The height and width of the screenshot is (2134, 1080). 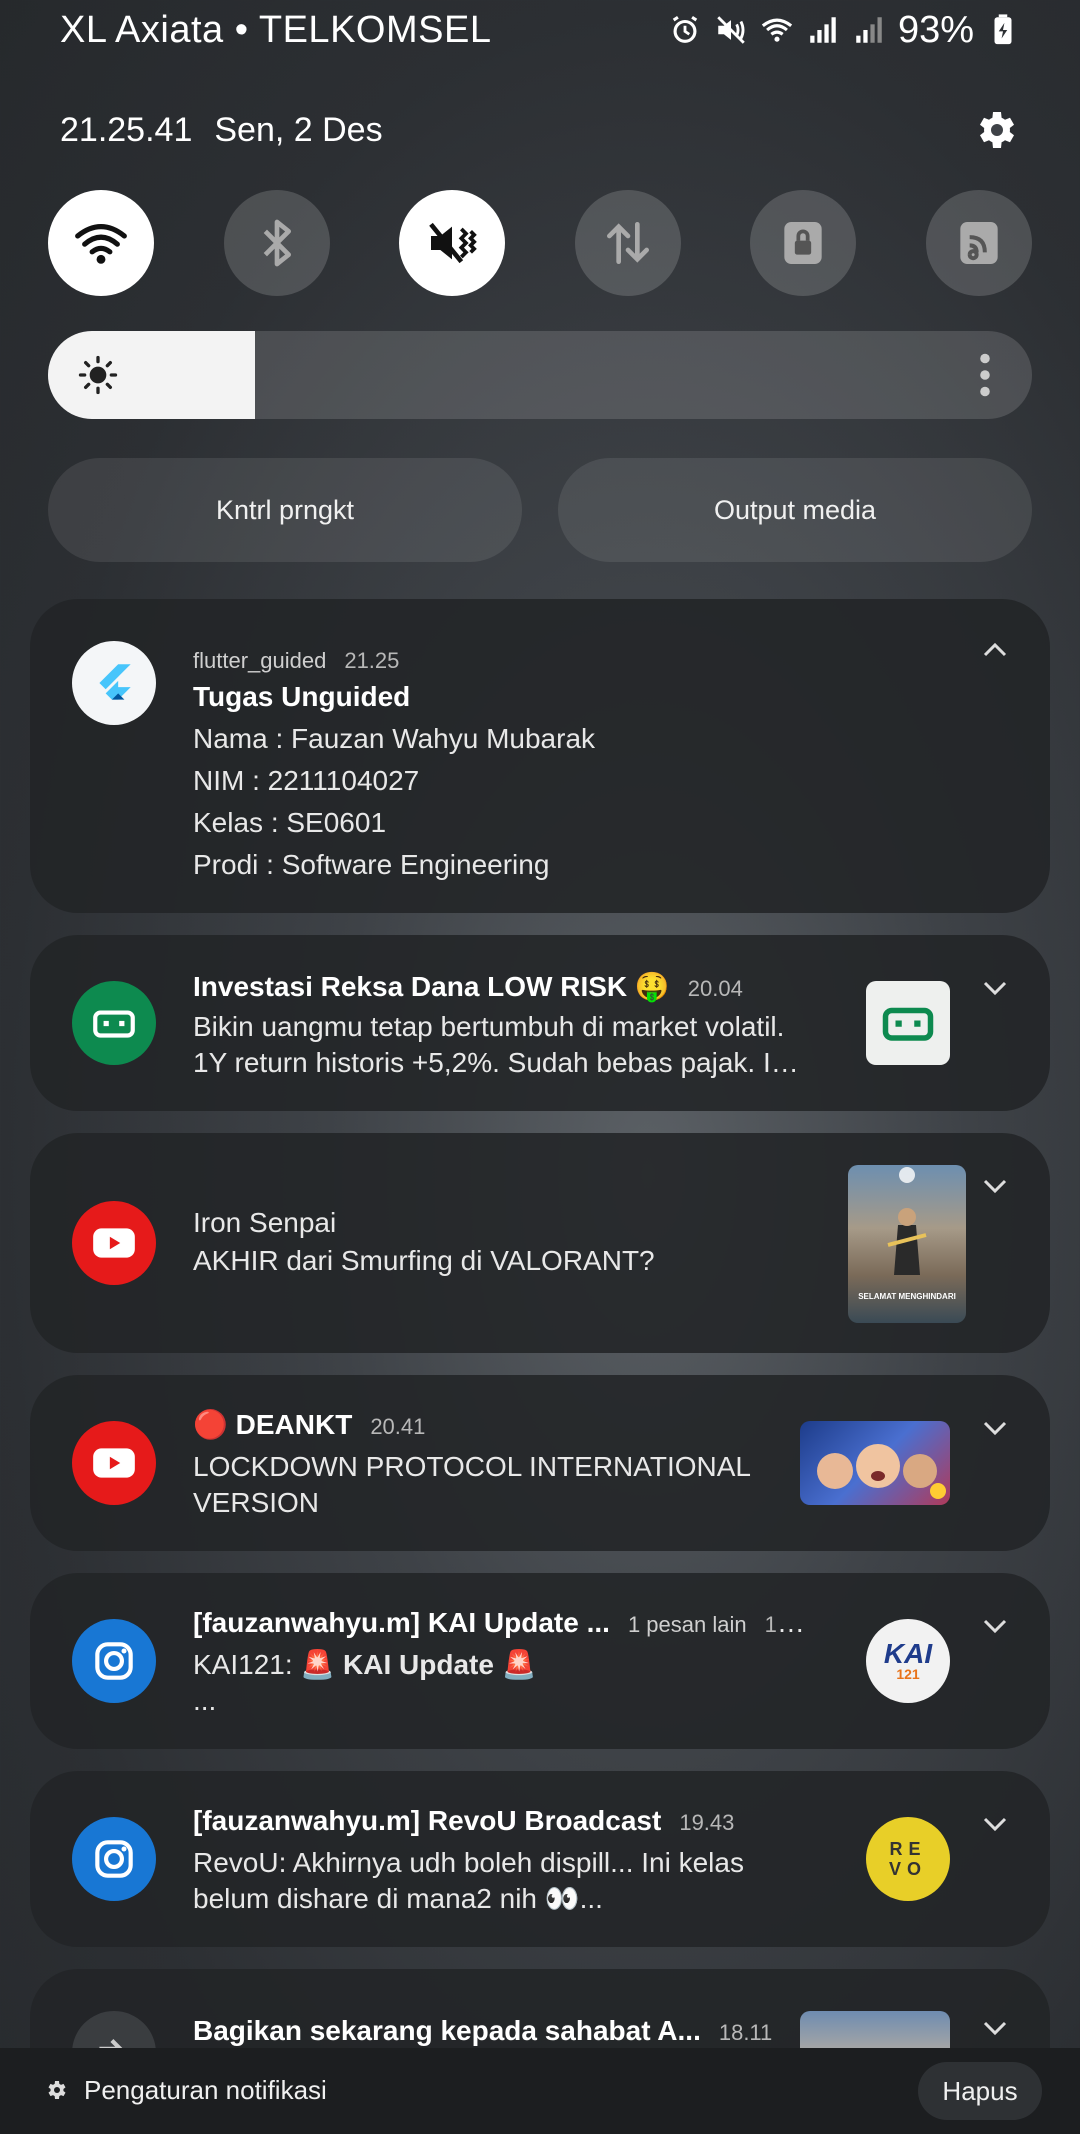 What do you see at coordinates (540, 375) in the screenshot?
I see `brightness-slider` at bounding box center [540, 375].